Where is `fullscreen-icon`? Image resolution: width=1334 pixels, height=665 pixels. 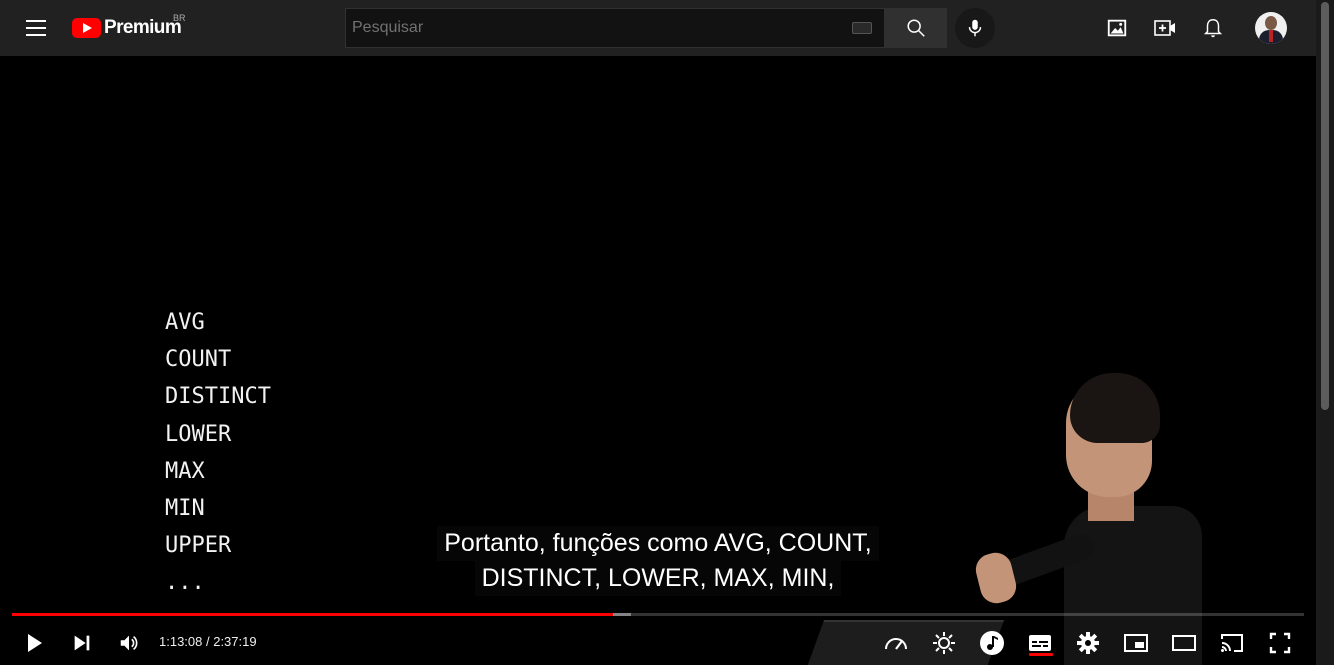
fullscreen-icon is located at coordinates (1280, 643).